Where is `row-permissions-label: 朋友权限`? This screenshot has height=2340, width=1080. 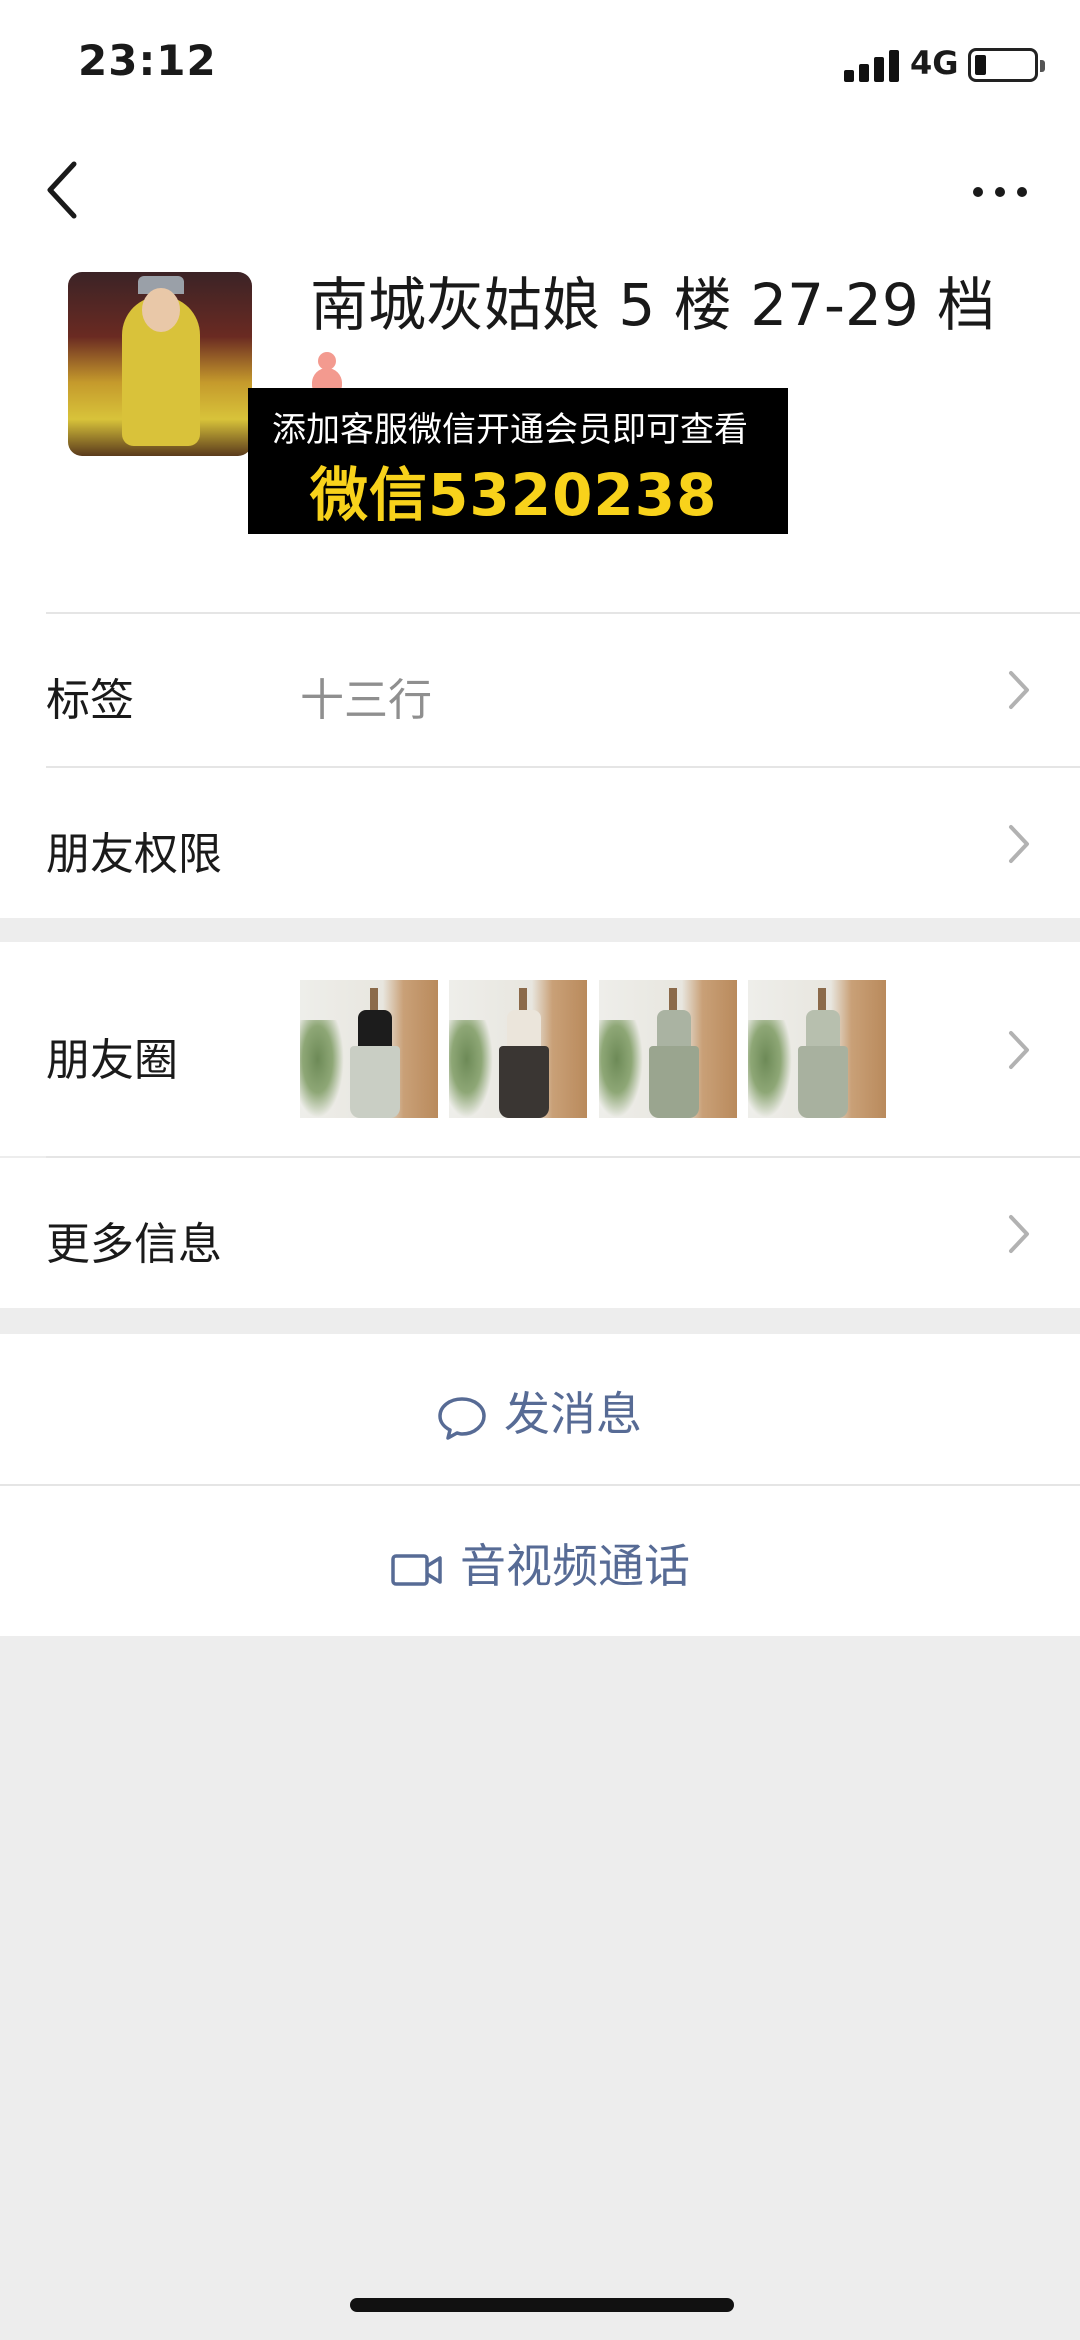 row-permissions-label: 朋友权限 is located at coordinates (134, 854).